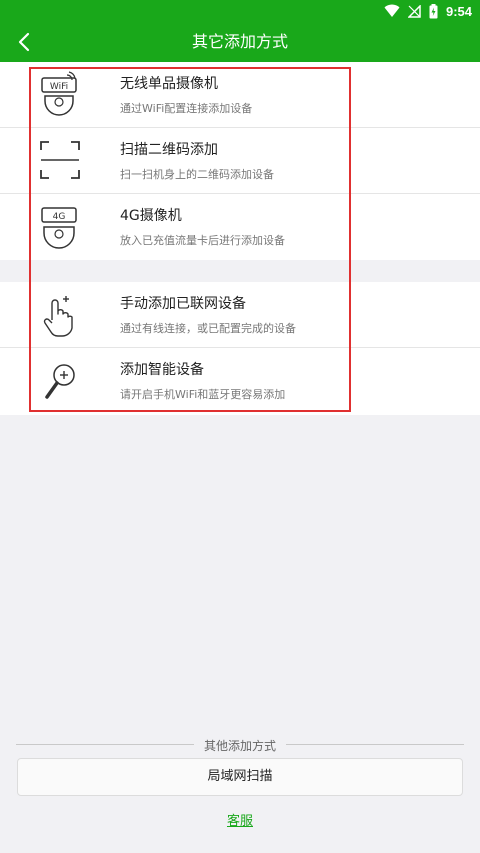 This screenshot has width=480, height=853. I want to click on option-subtitle: 请开启手机WiFi和蓝牙更容易添加, so click(203, 394).